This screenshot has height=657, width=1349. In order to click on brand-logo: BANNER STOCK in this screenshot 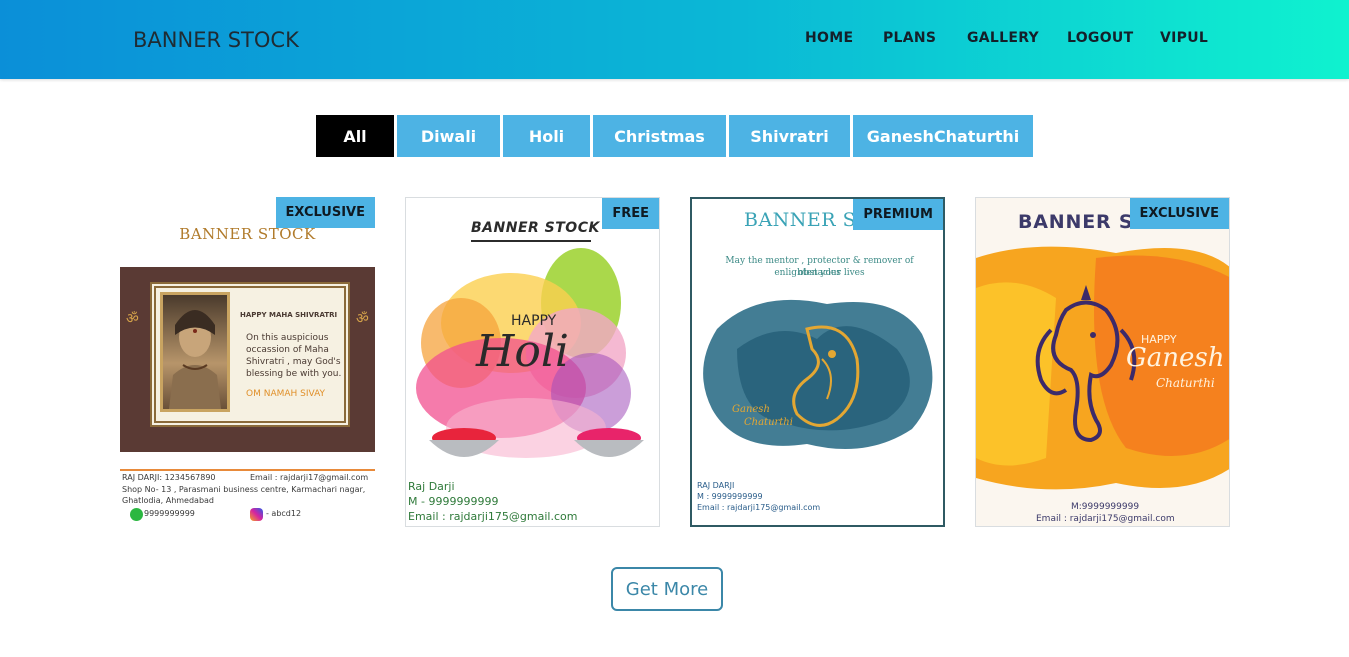, I will do `click(216, 40)`.